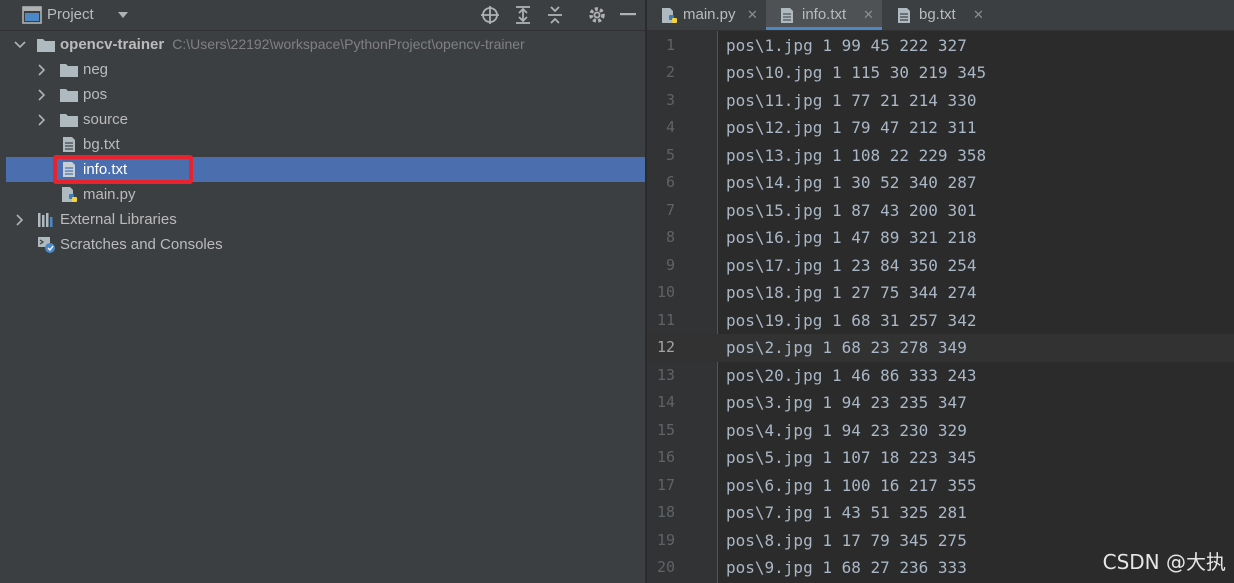 The image size is (1234, 583). Describe the element at coordinates (665, 567) in the screenshot. I see `line-number: 20` at that location.